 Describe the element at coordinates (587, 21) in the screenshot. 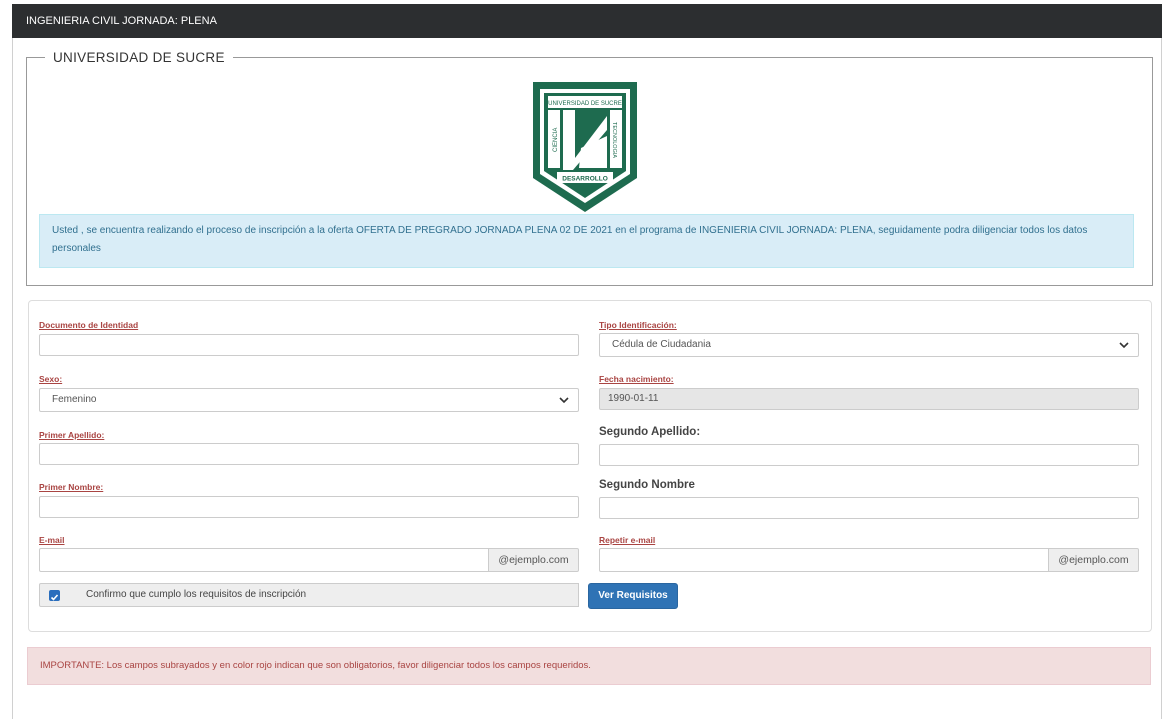

I see `page-header: INGENIERIA CIVIL JORNADA: PLENA` at that location.